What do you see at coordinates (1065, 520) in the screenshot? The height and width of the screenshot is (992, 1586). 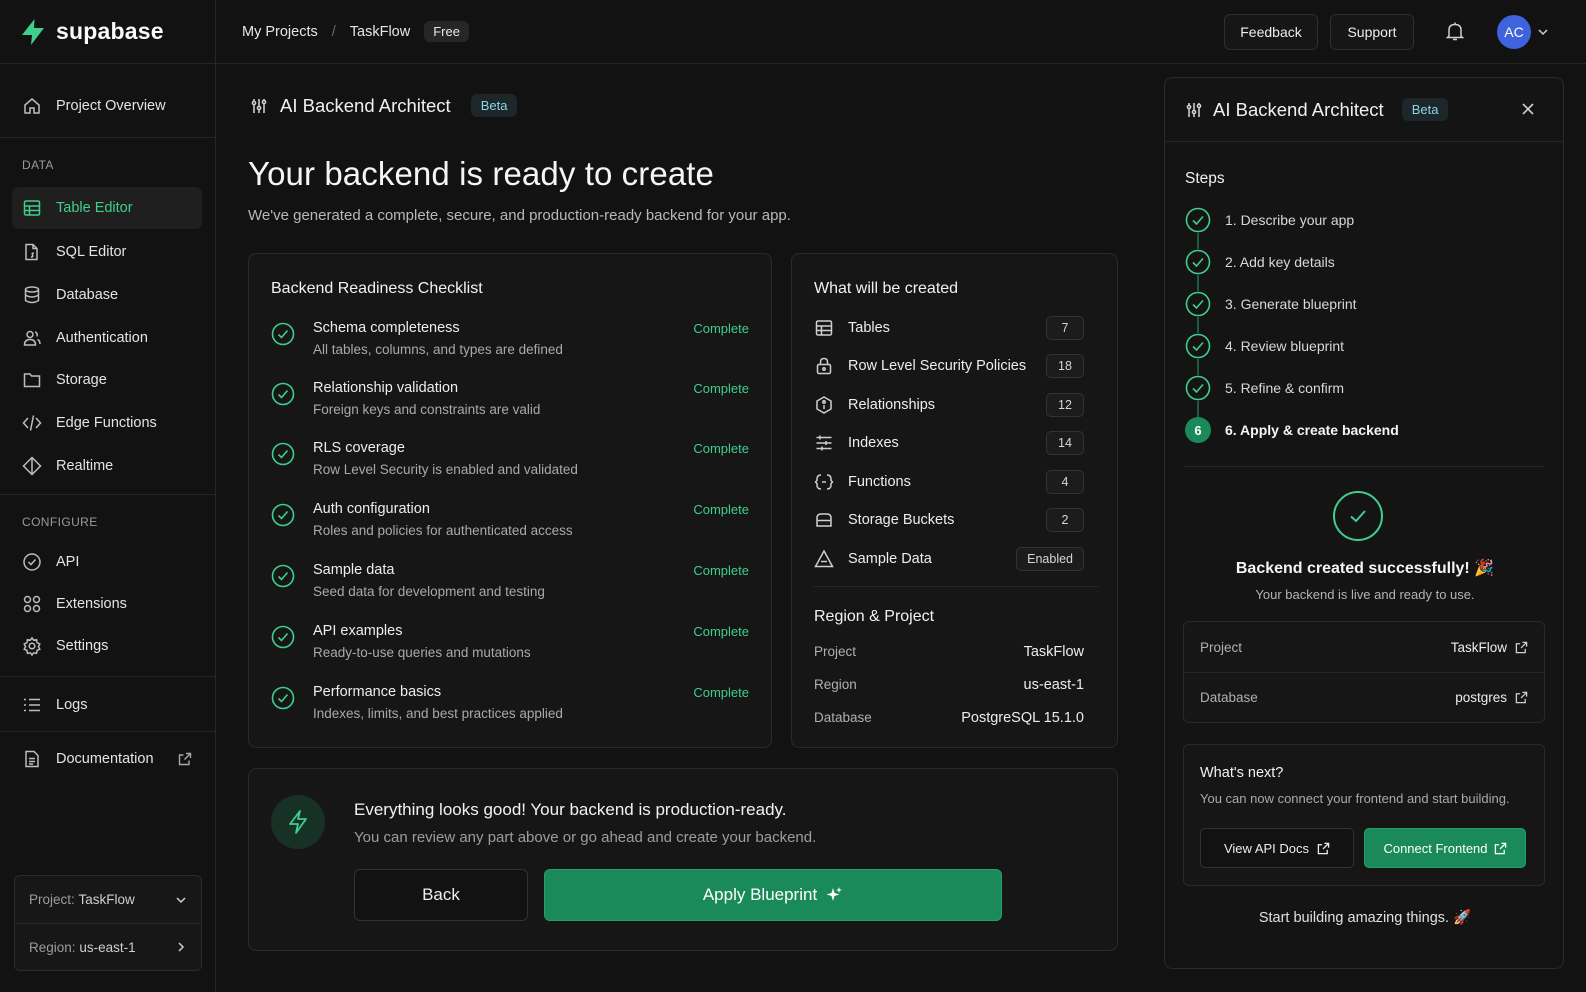 I see `created-item-count: 2` at bounding box center [1065, 520].